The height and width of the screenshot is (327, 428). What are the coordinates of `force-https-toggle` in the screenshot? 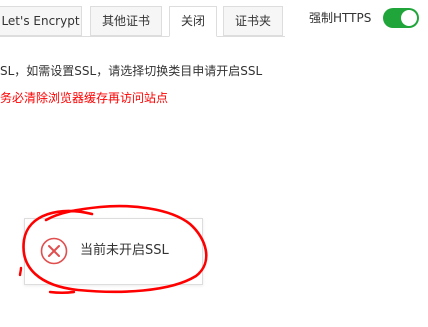 It's located at (401, 18).